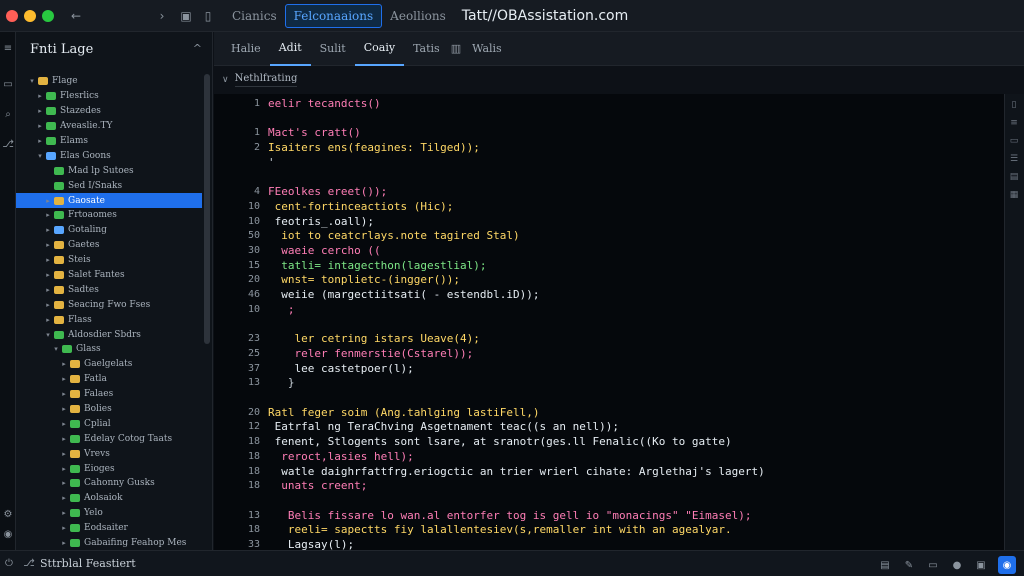 The width and height of the screenshot is (1024, 576). I want to click on code-line: 1 Mact's cratt(), so click(287, 132).